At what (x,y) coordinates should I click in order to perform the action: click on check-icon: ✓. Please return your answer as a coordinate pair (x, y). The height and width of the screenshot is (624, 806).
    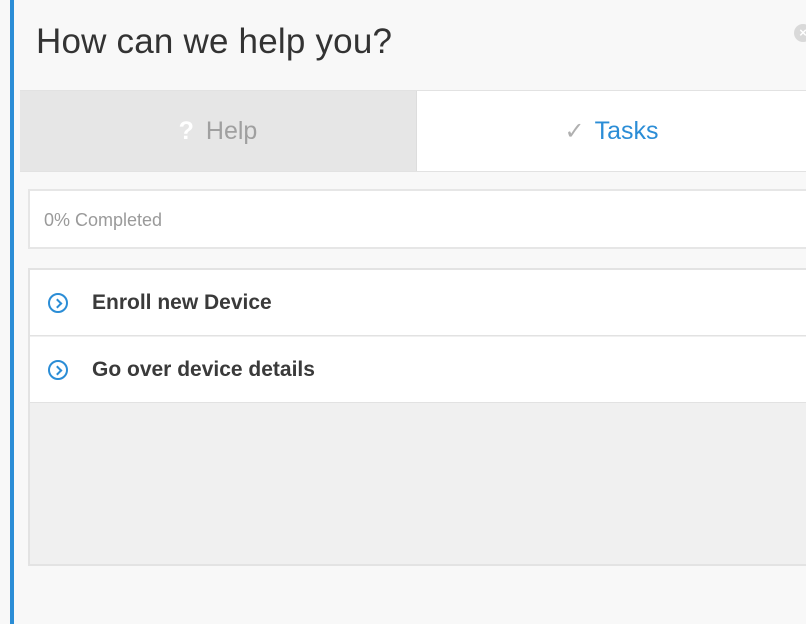
    Looking at the image, I should click on (574, 131).